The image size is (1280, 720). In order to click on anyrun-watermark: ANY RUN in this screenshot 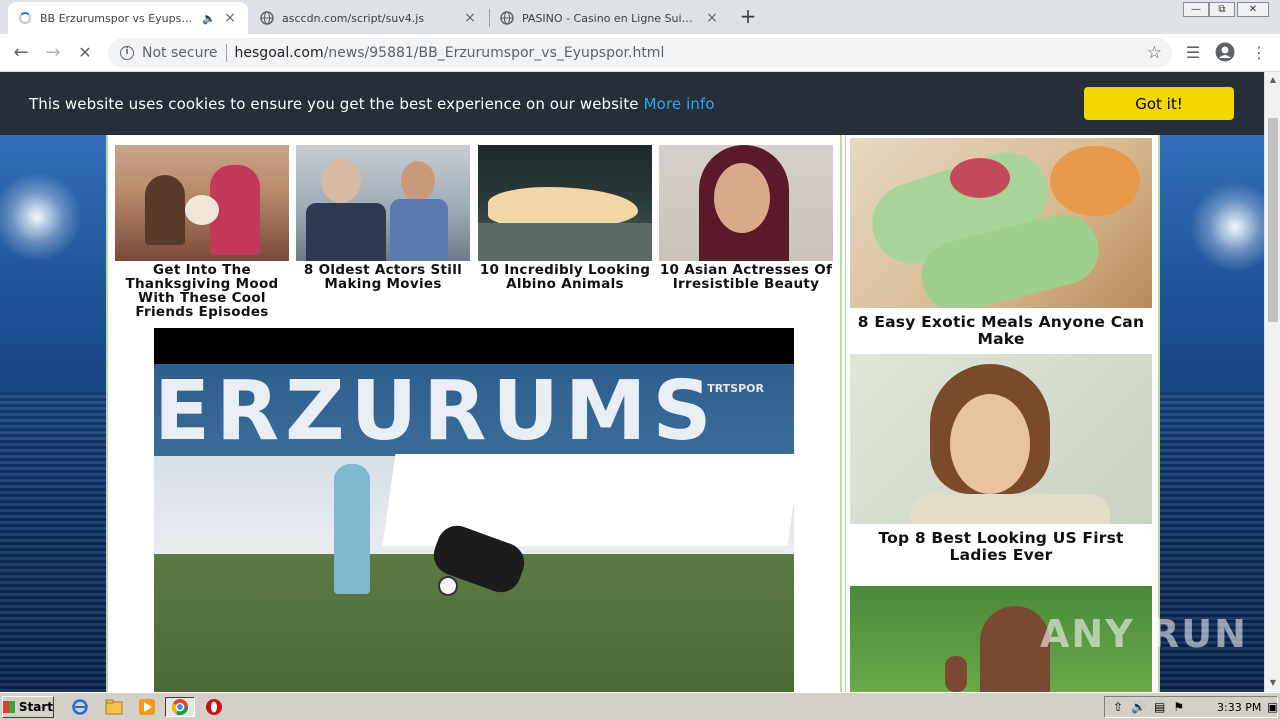, I will do `click(1144, 634)`.